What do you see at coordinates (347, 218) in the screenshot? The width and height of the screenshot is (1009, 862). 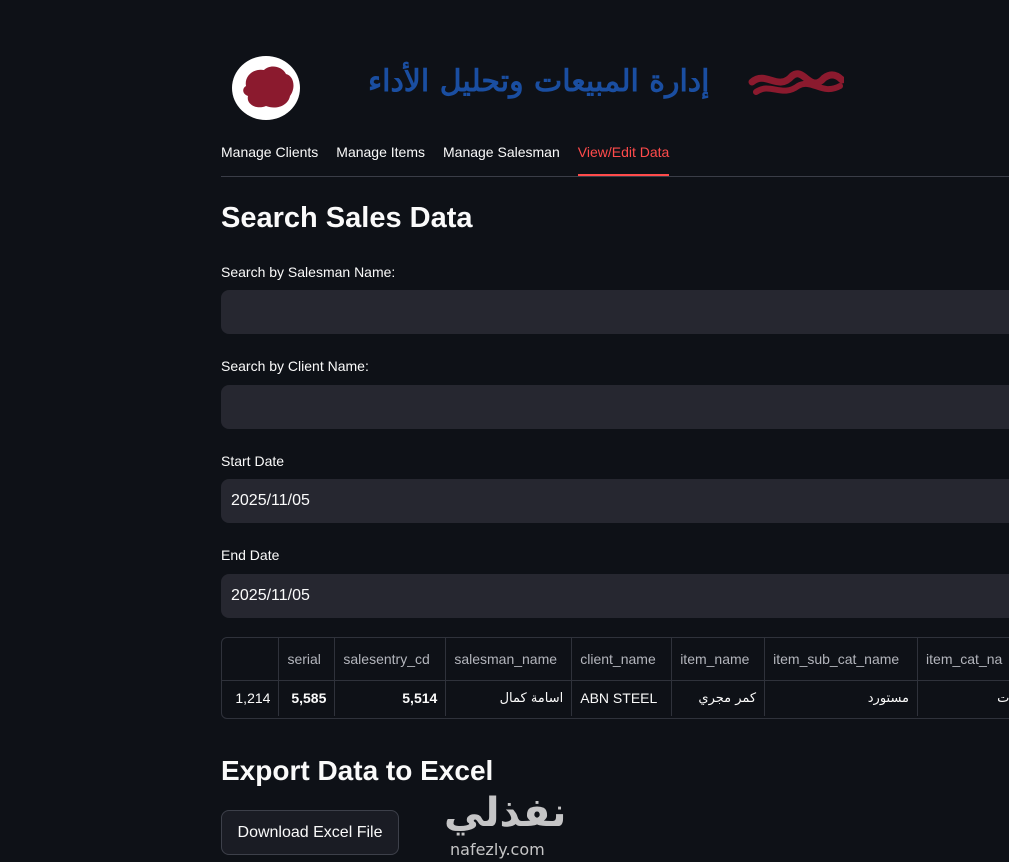 I see `search-section-title: Search Sales Data` at bounding box center [347, 218].